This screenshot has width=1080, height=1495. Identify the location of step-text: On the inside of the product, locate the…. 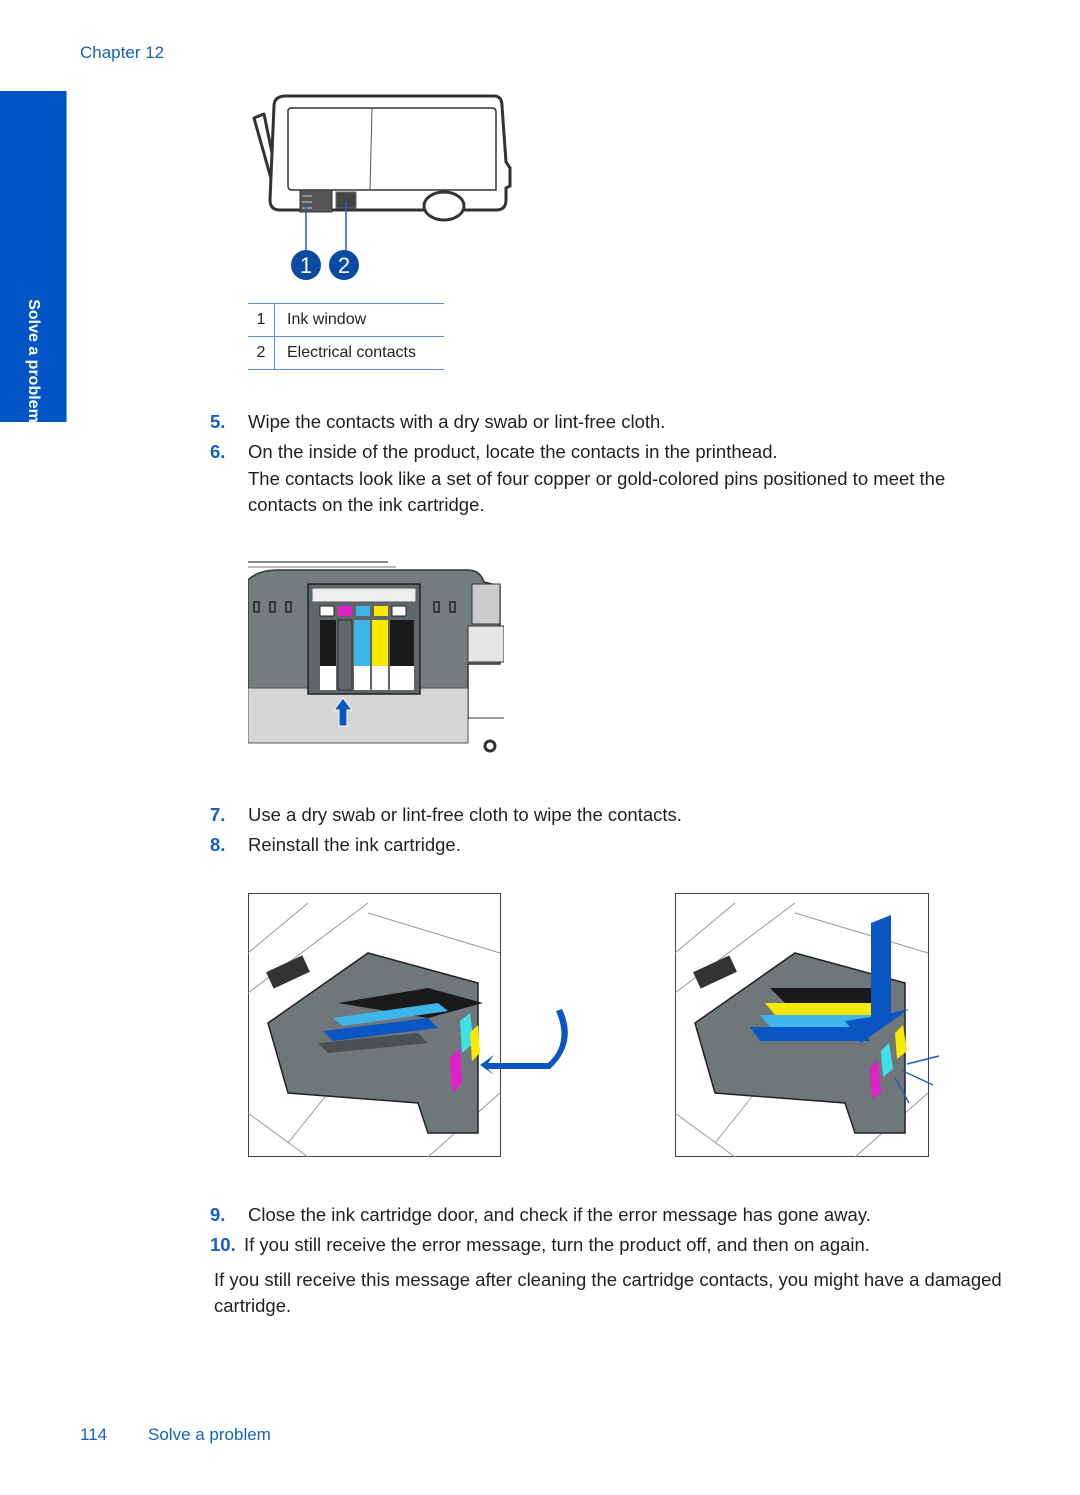
(513, 451).